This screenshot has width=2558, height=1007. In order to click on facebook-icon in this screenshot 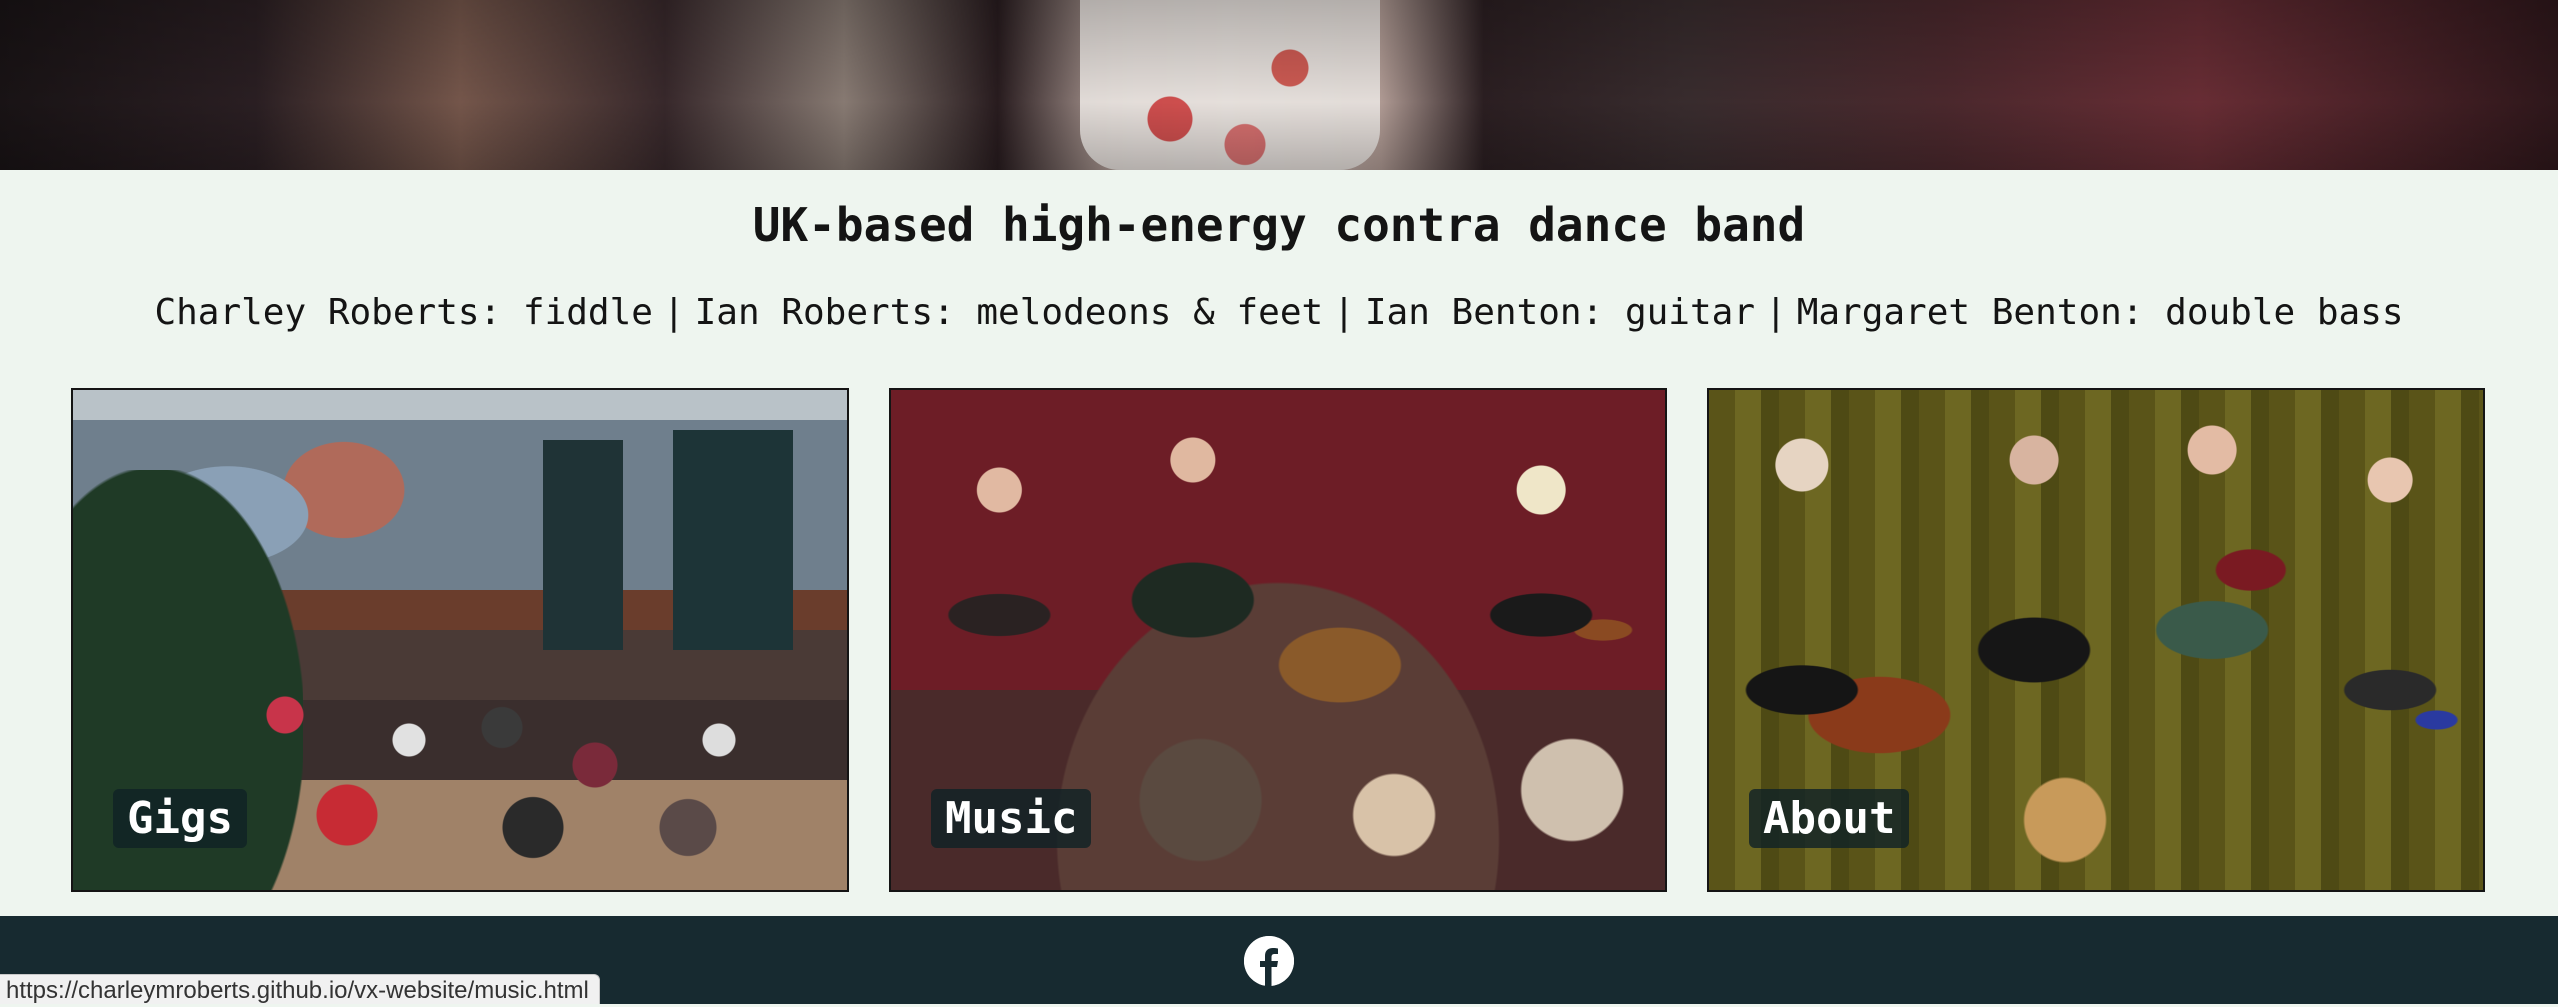, I will do `click(1269, 961)`.